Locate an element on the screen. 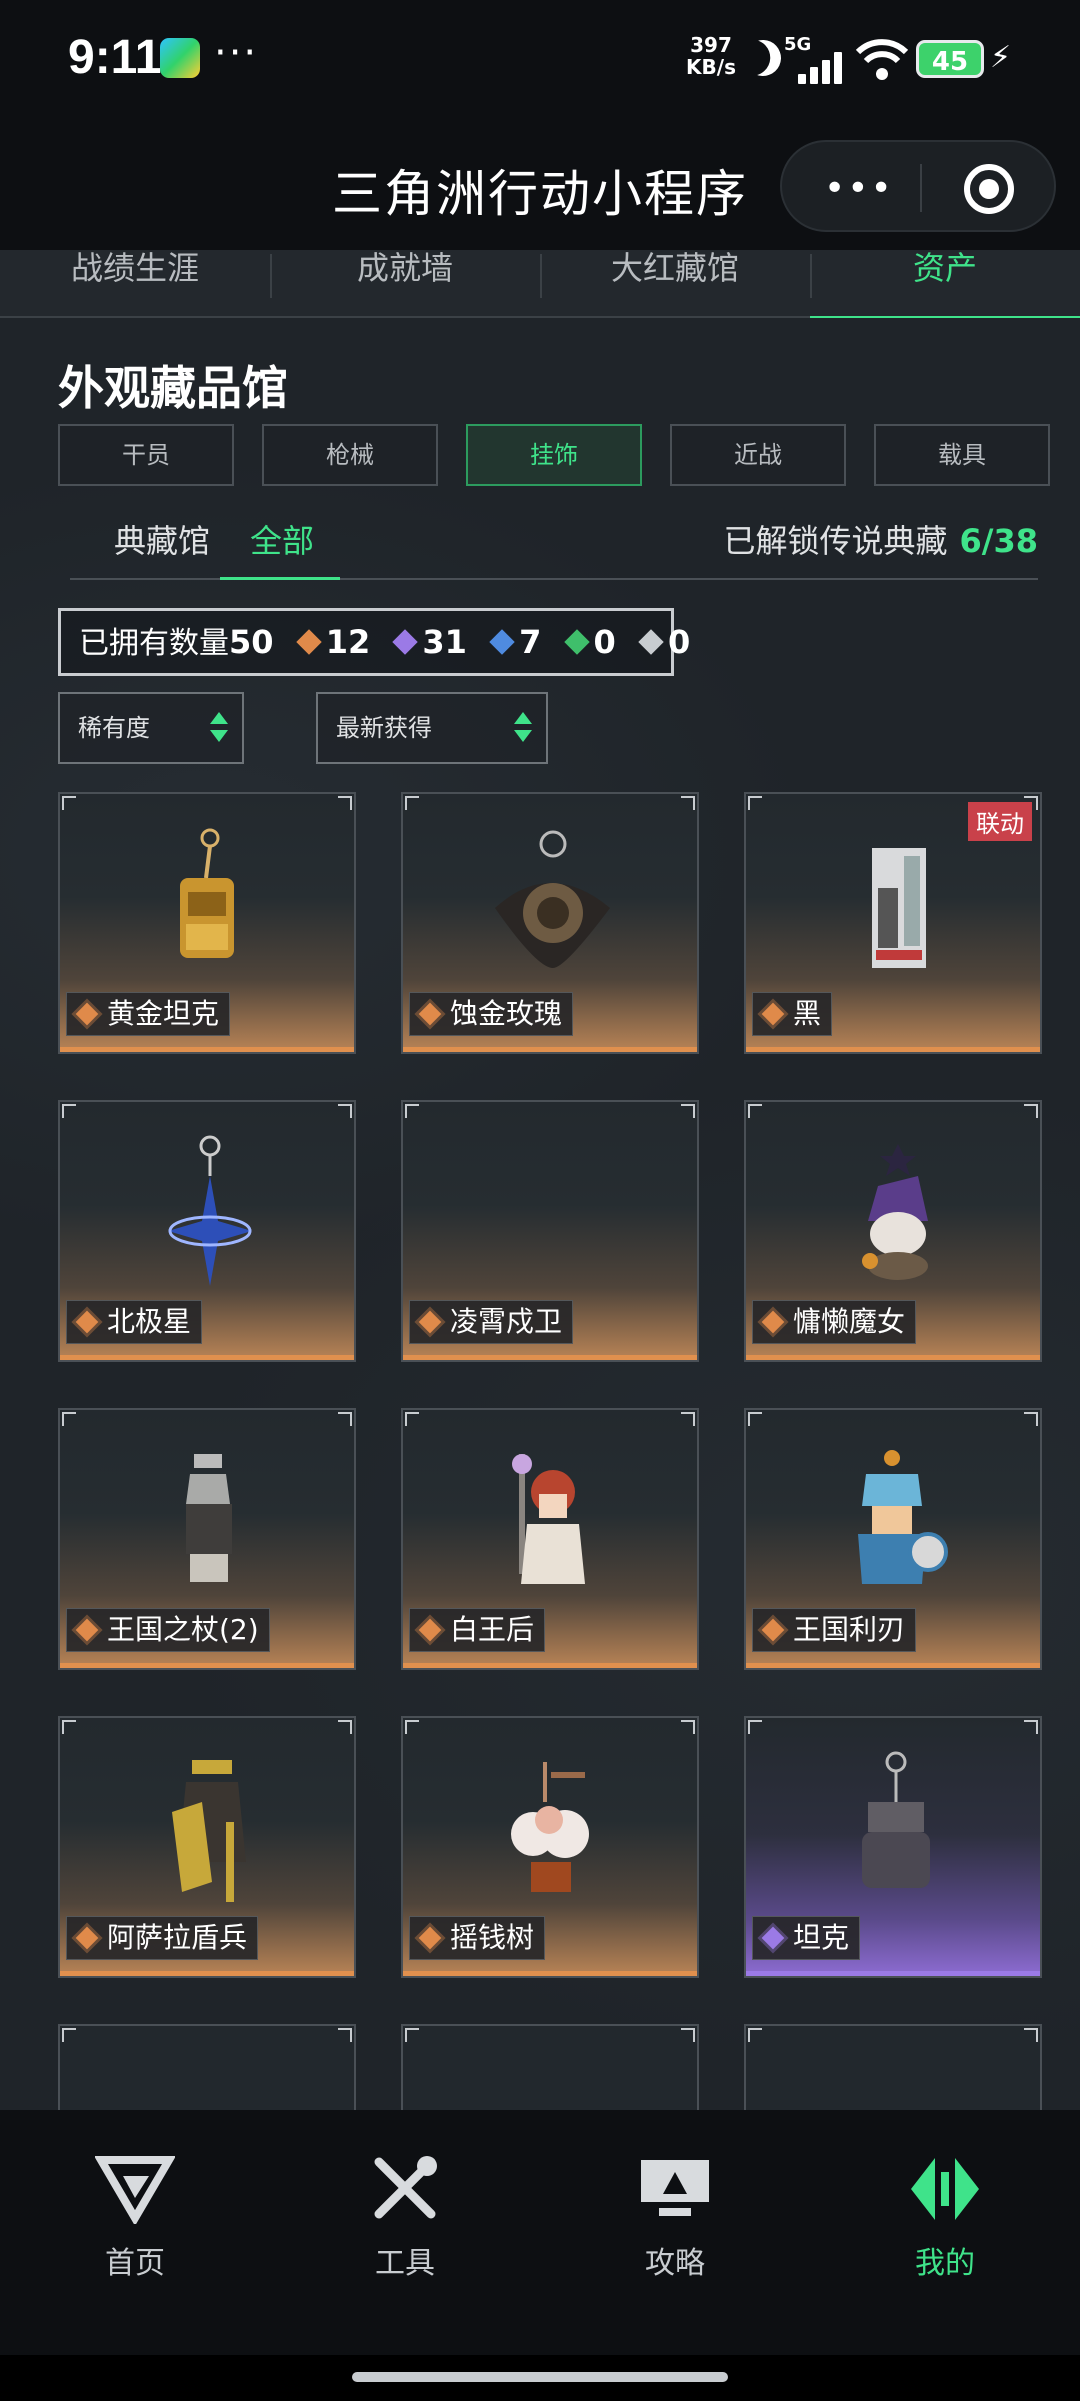 The height and width of the screenshot is (2401, 1080). item-card: 白王后 is located at coordinates (550, 1539).